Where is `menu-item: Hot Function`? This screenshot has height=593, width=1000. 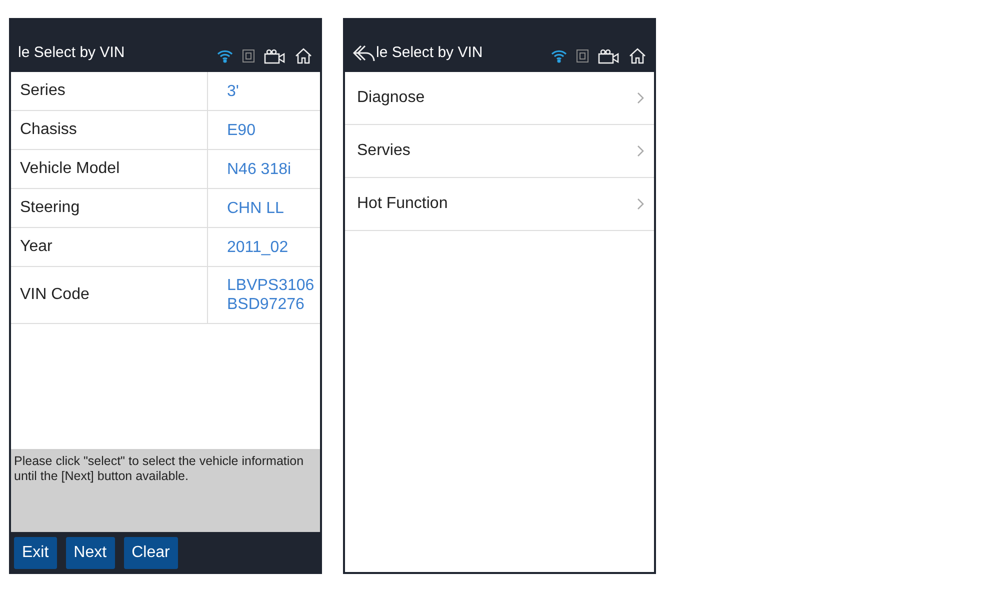 menu-item: Hot Function is located at coordinates (499, 204).